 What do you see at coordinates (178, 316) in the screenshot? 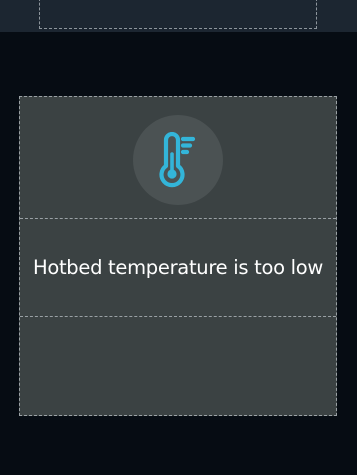
I see `divider-bottom` at bounding box center [178, 316].